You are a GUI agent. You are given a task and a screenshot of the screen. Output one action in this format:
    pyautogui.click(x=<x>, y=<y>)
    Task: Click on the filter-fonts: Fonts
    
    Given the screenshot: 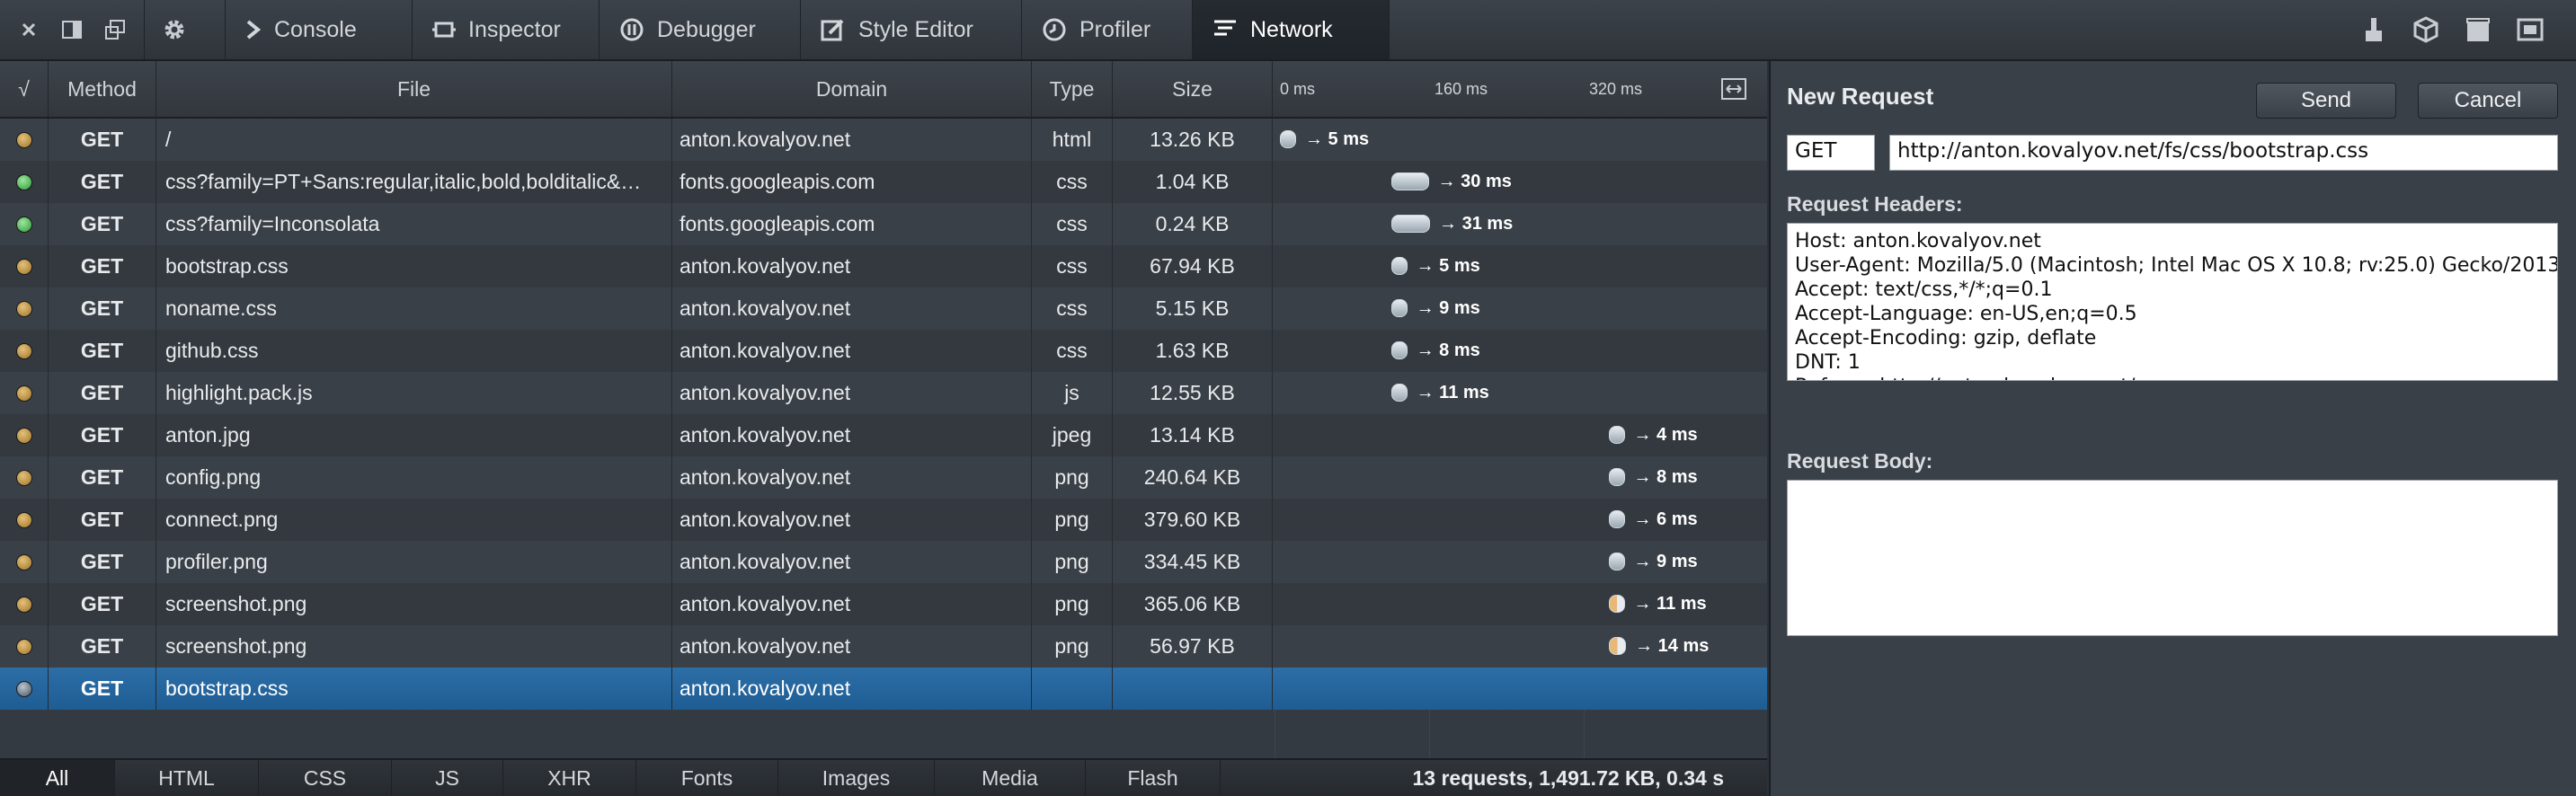 What is the action you would take?
    pyautogui.click(x=707, y=778)
    